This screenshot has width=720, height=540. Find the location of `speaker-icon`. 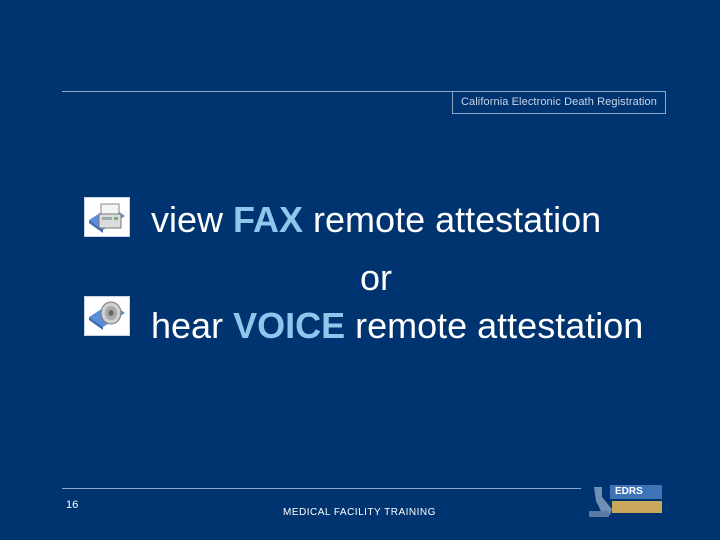

speaker-icon is located at coordinates (107, 316).